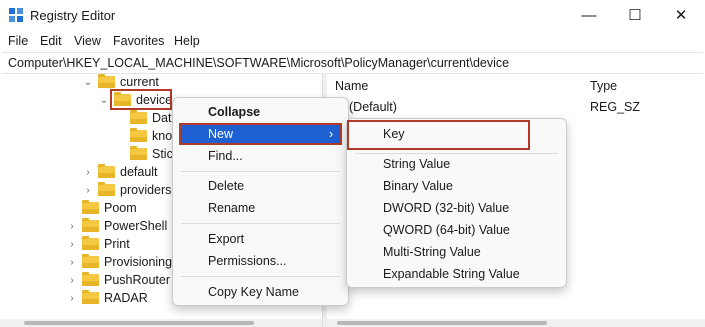 The height and width of the screenshot is (327, 705). Describe the element at coordinates (416, 164) in the screenshot. I see `submenu-item-string-value: String Value` at that location.